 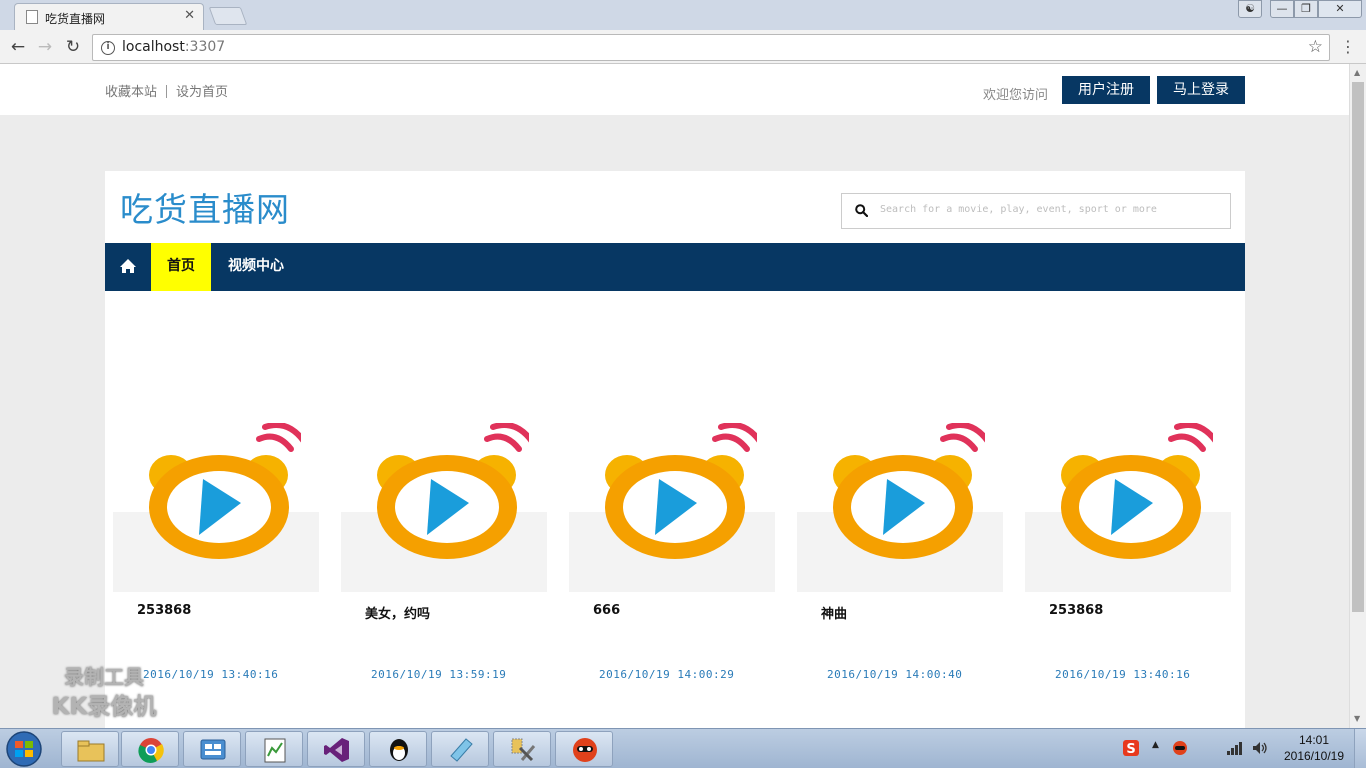 I want to click on chrome-menu-icon: ⋮, so click(x=1348, y=47).